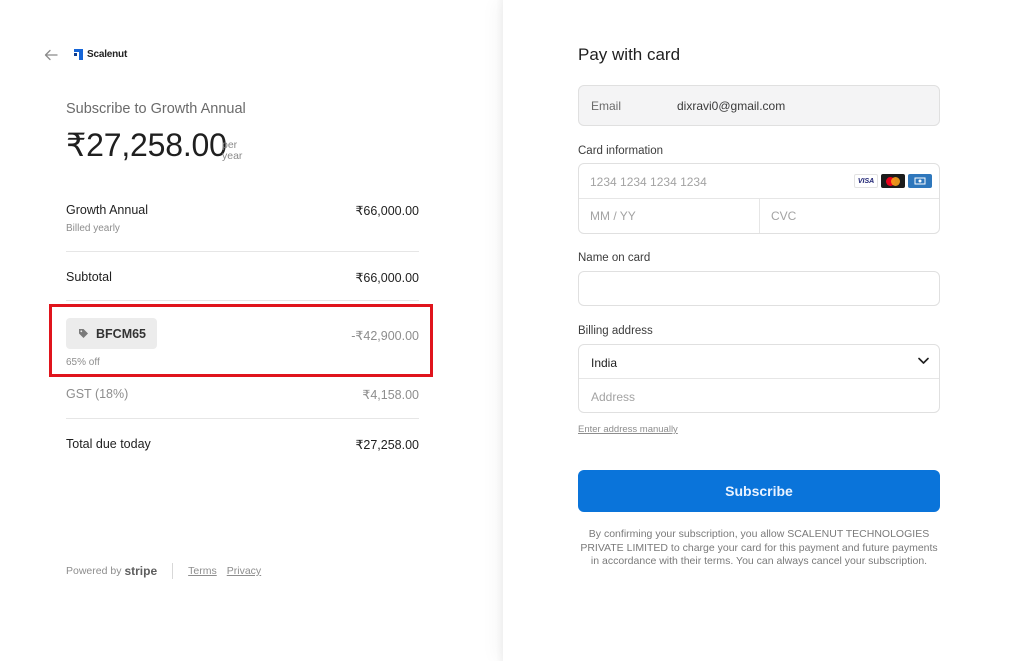  What do you see at coordinates (387, 278) in the screenshot?
I see `subtotal-value: ₹66,000.00` at bounding box center [387, 278].